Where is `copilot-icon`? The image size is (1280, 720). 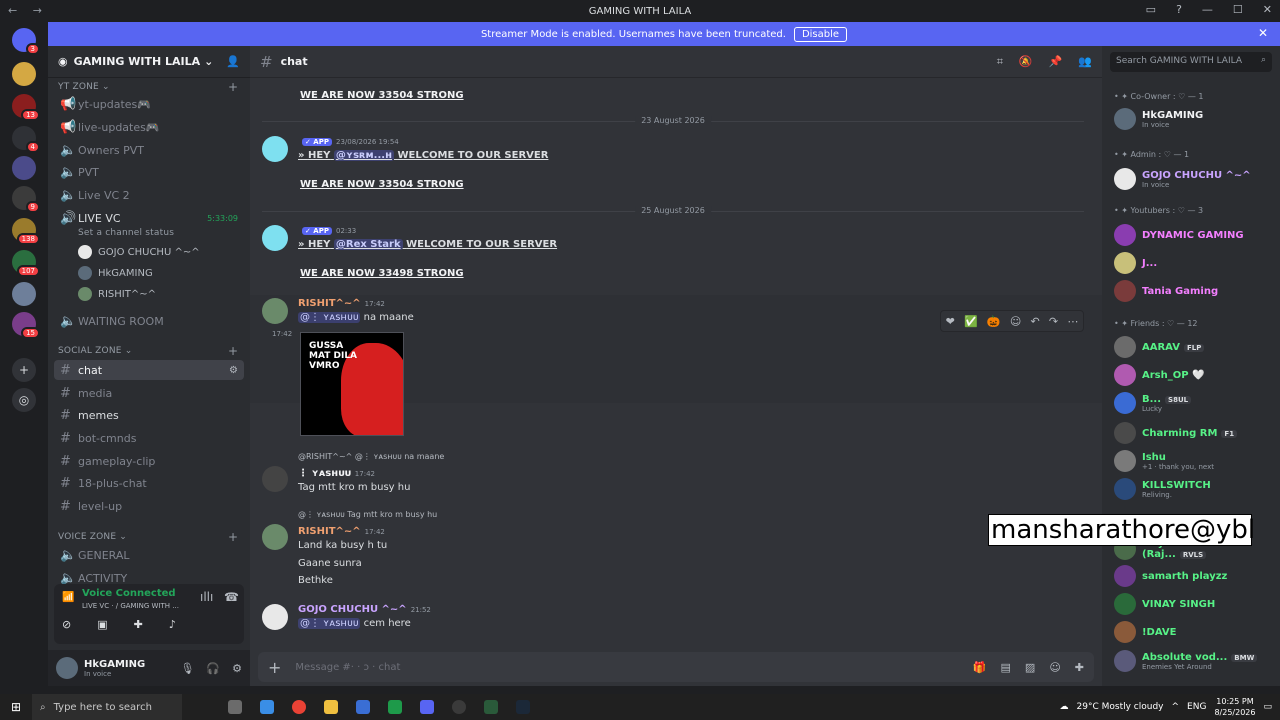
copilot-icon is located at coordinates (267, 707).